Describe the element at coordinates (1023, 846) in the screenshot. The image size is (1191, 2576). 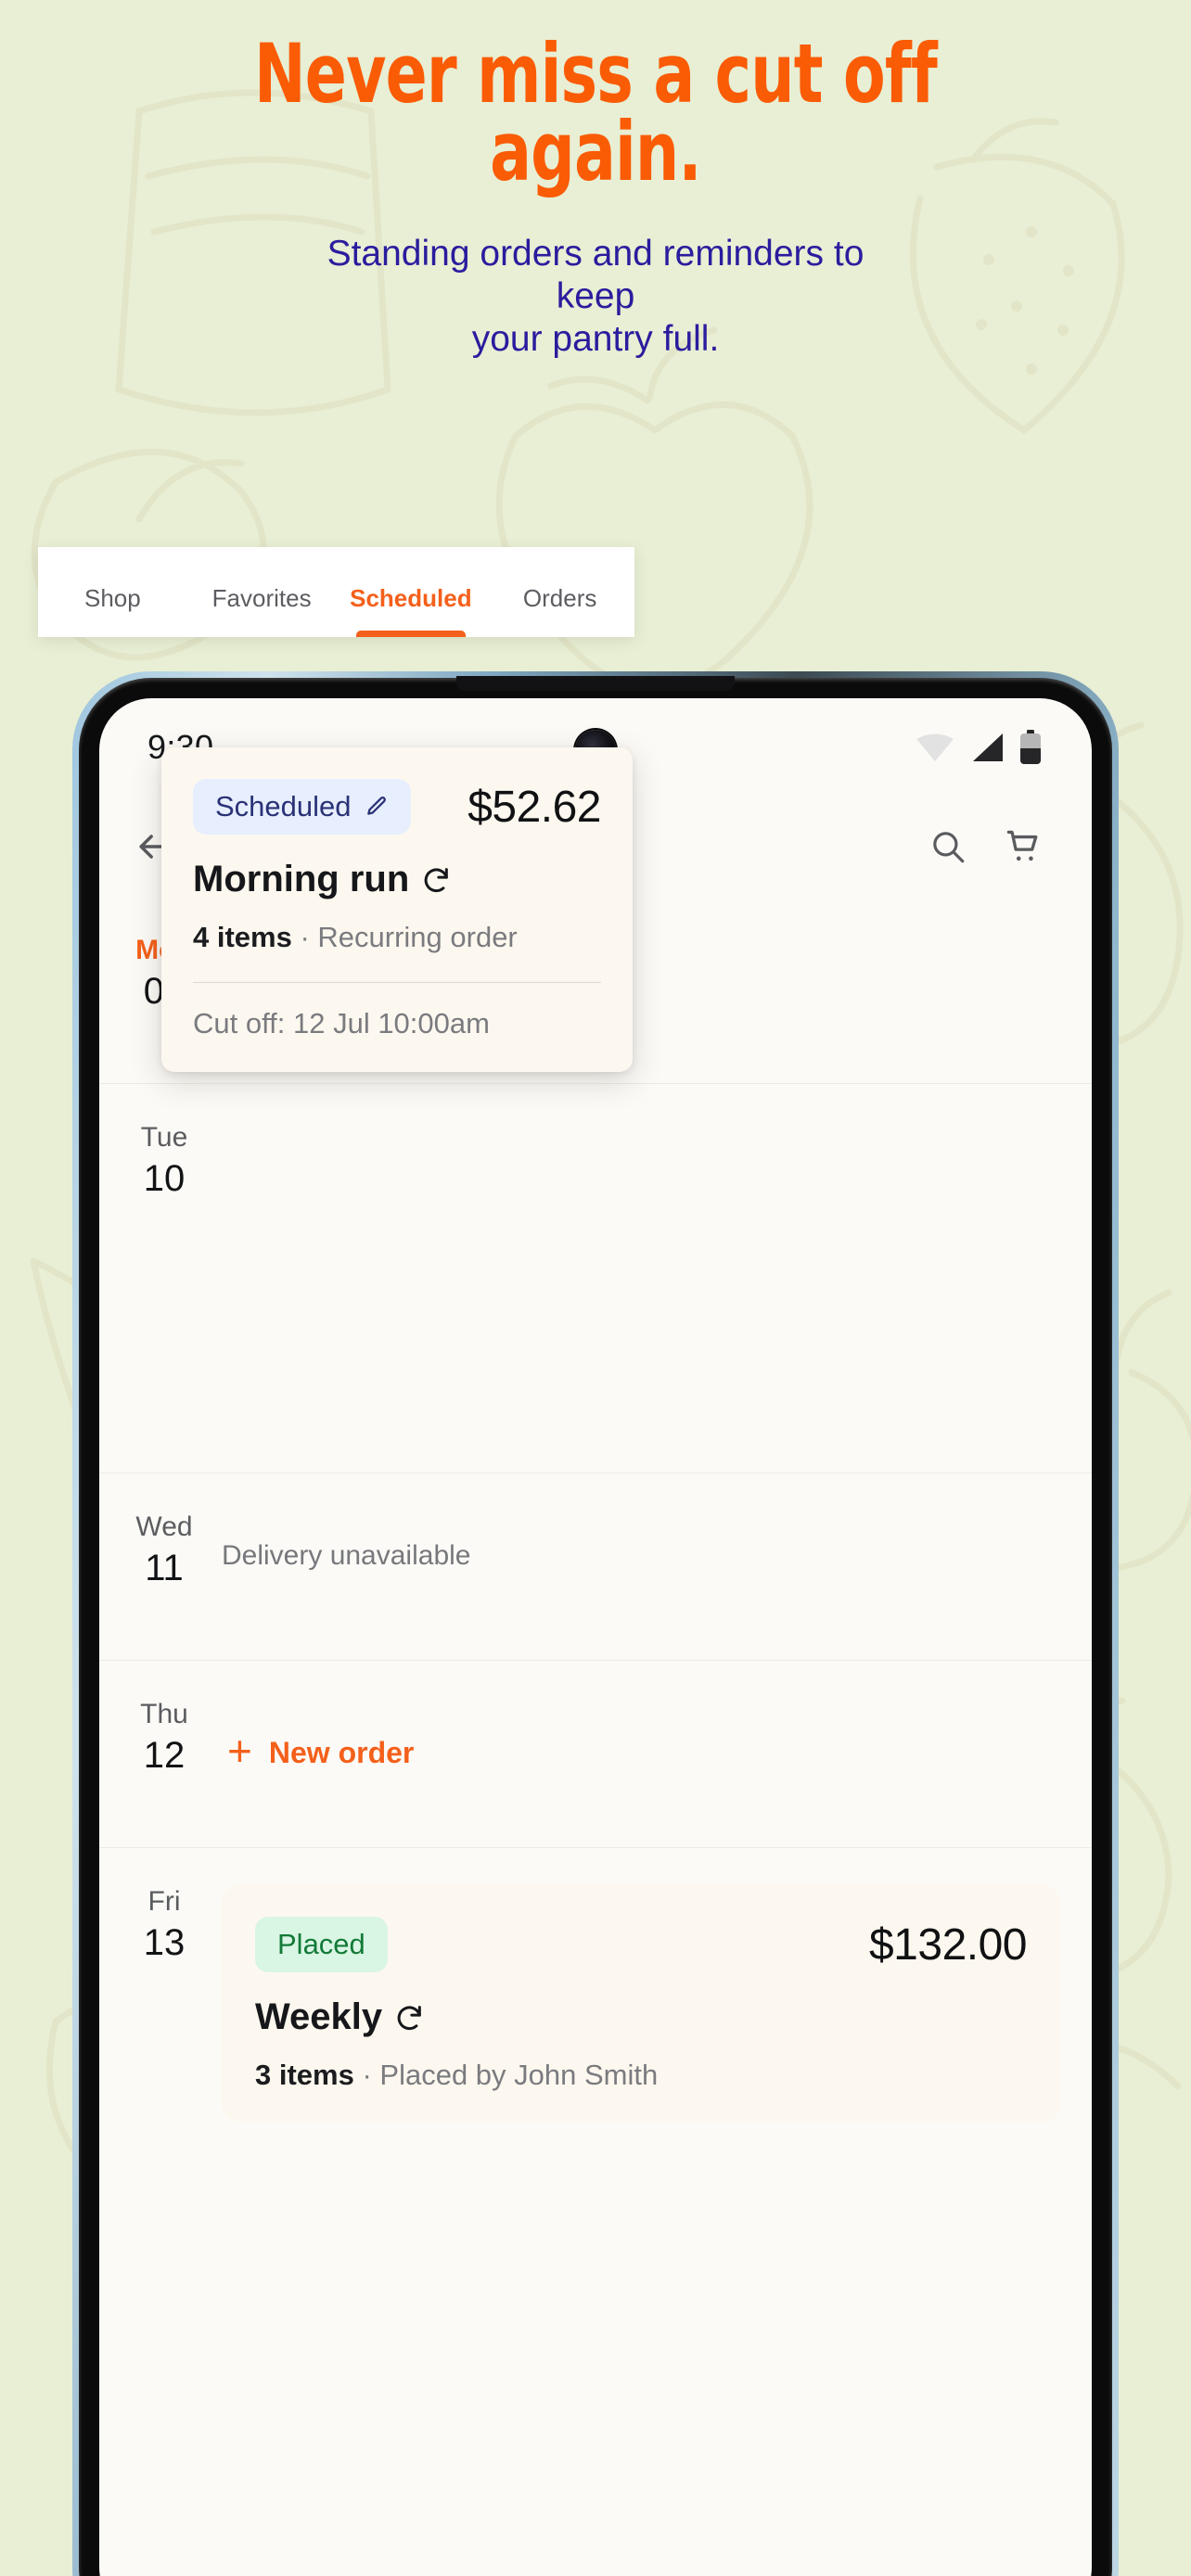
I see `shopping-cart-icon` at that location.